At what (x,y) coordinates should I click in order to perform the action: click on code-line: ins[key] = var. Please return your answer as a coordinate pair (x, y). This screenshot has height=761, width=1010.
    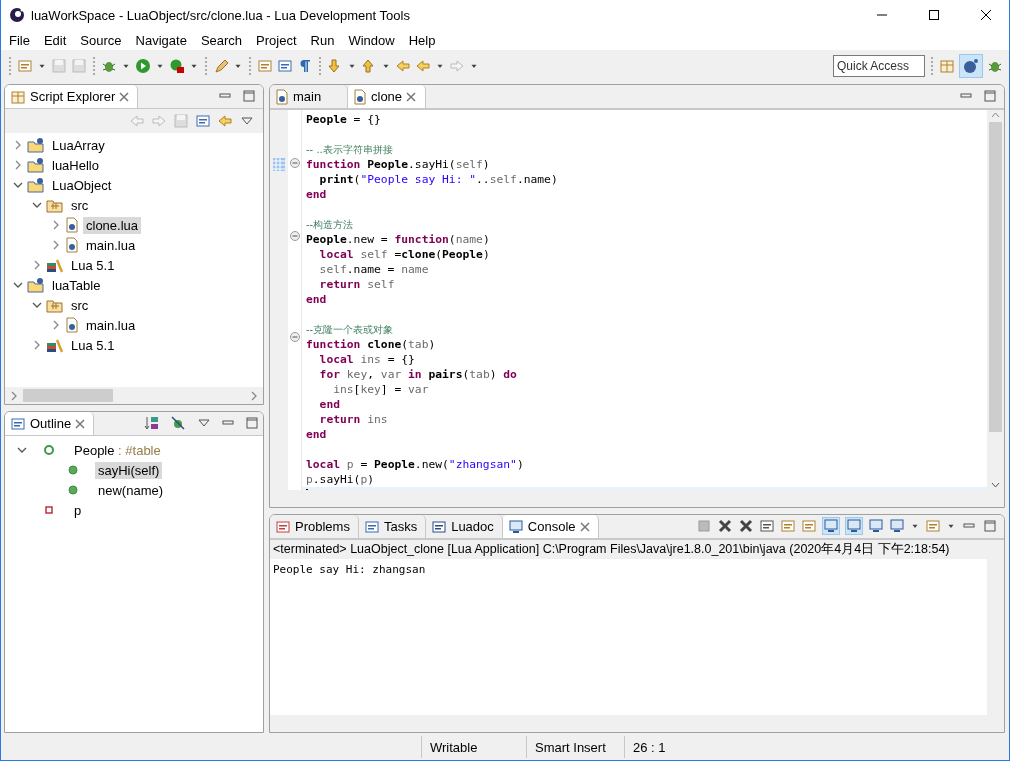
    Looking at the image, I should click on (380, 389).